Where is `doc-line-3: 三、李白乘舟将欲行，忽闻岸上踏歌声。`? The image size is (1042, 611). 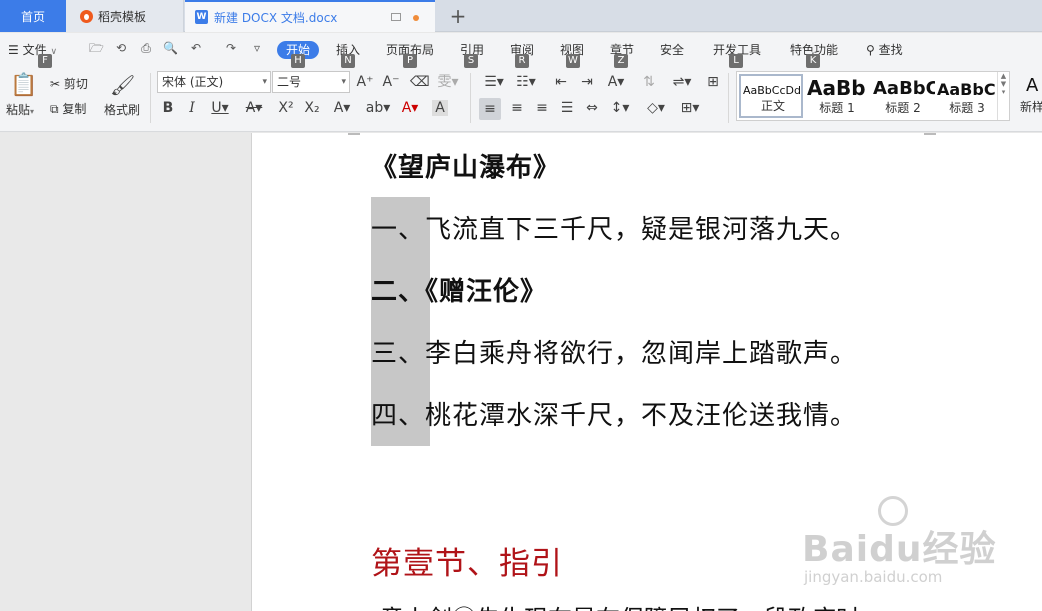 doc-line-3: 三、李白乘舟将欲行，忽闻岸上踏歌声。 is located at coordinates (614, 351).